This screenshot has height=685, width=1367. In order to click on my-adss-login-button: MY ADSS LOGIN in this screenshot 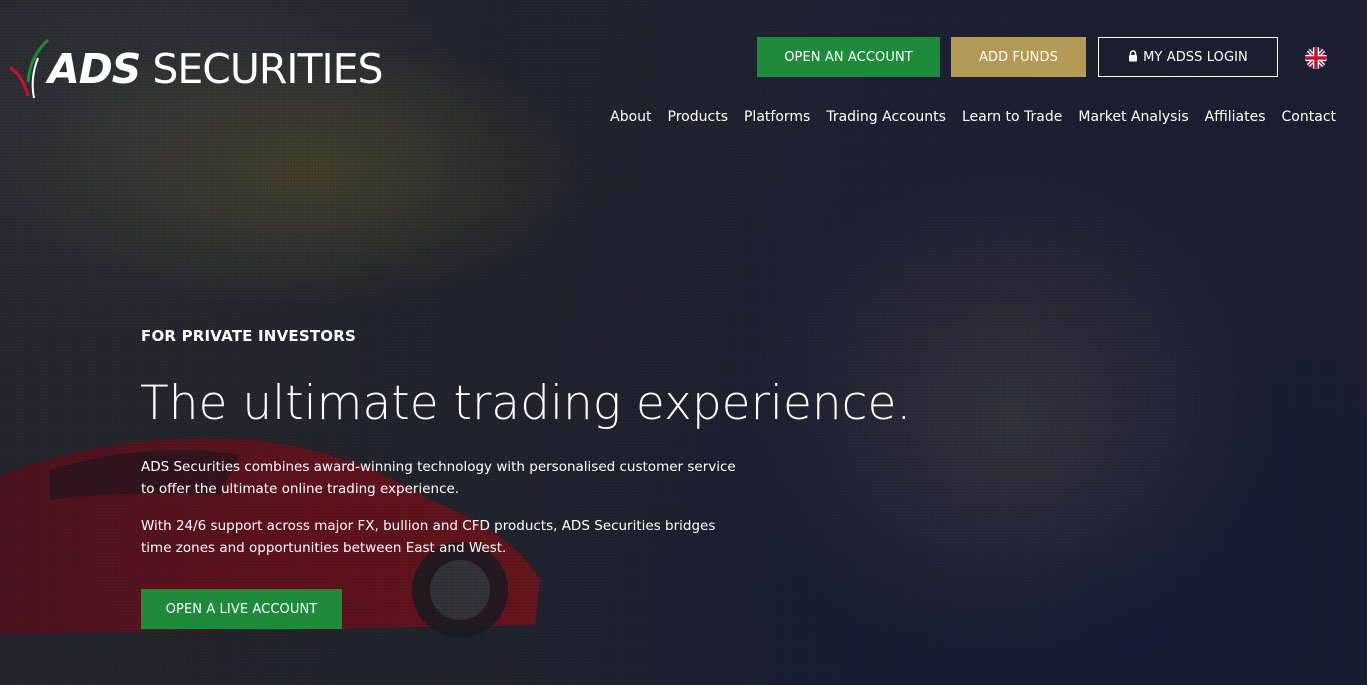, I will do `click(1188, 57)`.